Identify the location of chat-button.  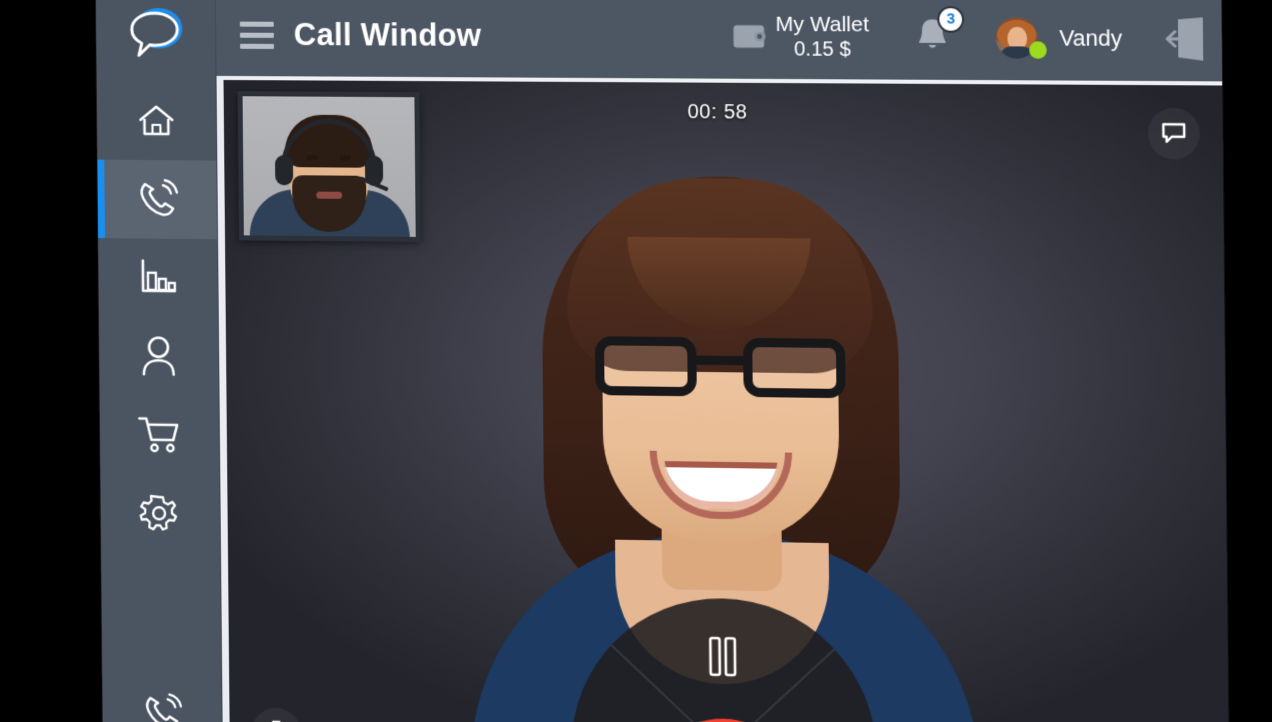
(1174, 133).